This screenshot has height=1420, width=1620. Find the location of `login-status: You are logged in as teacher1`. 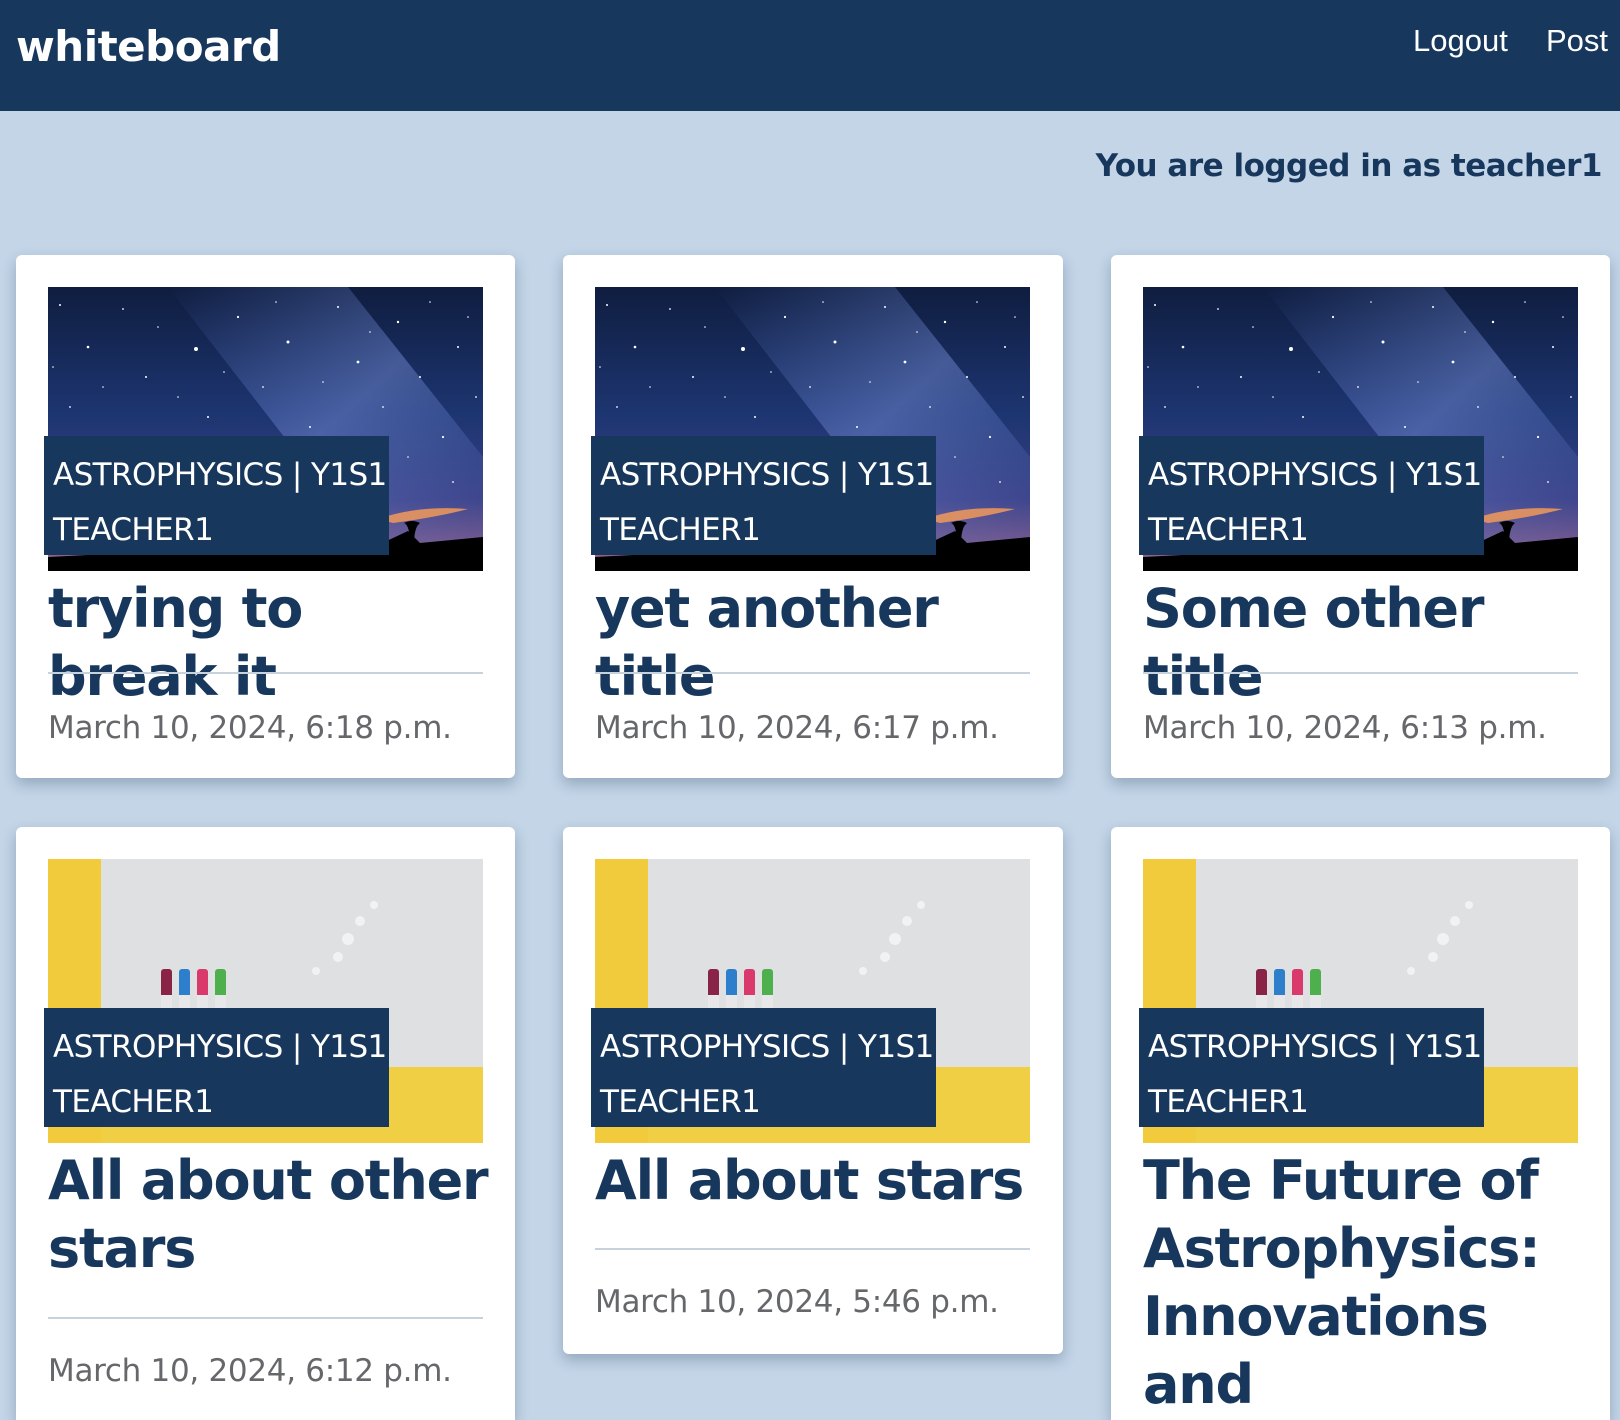

login-status: You are logged in as teacher1 is located at coordinates (1349, 166).